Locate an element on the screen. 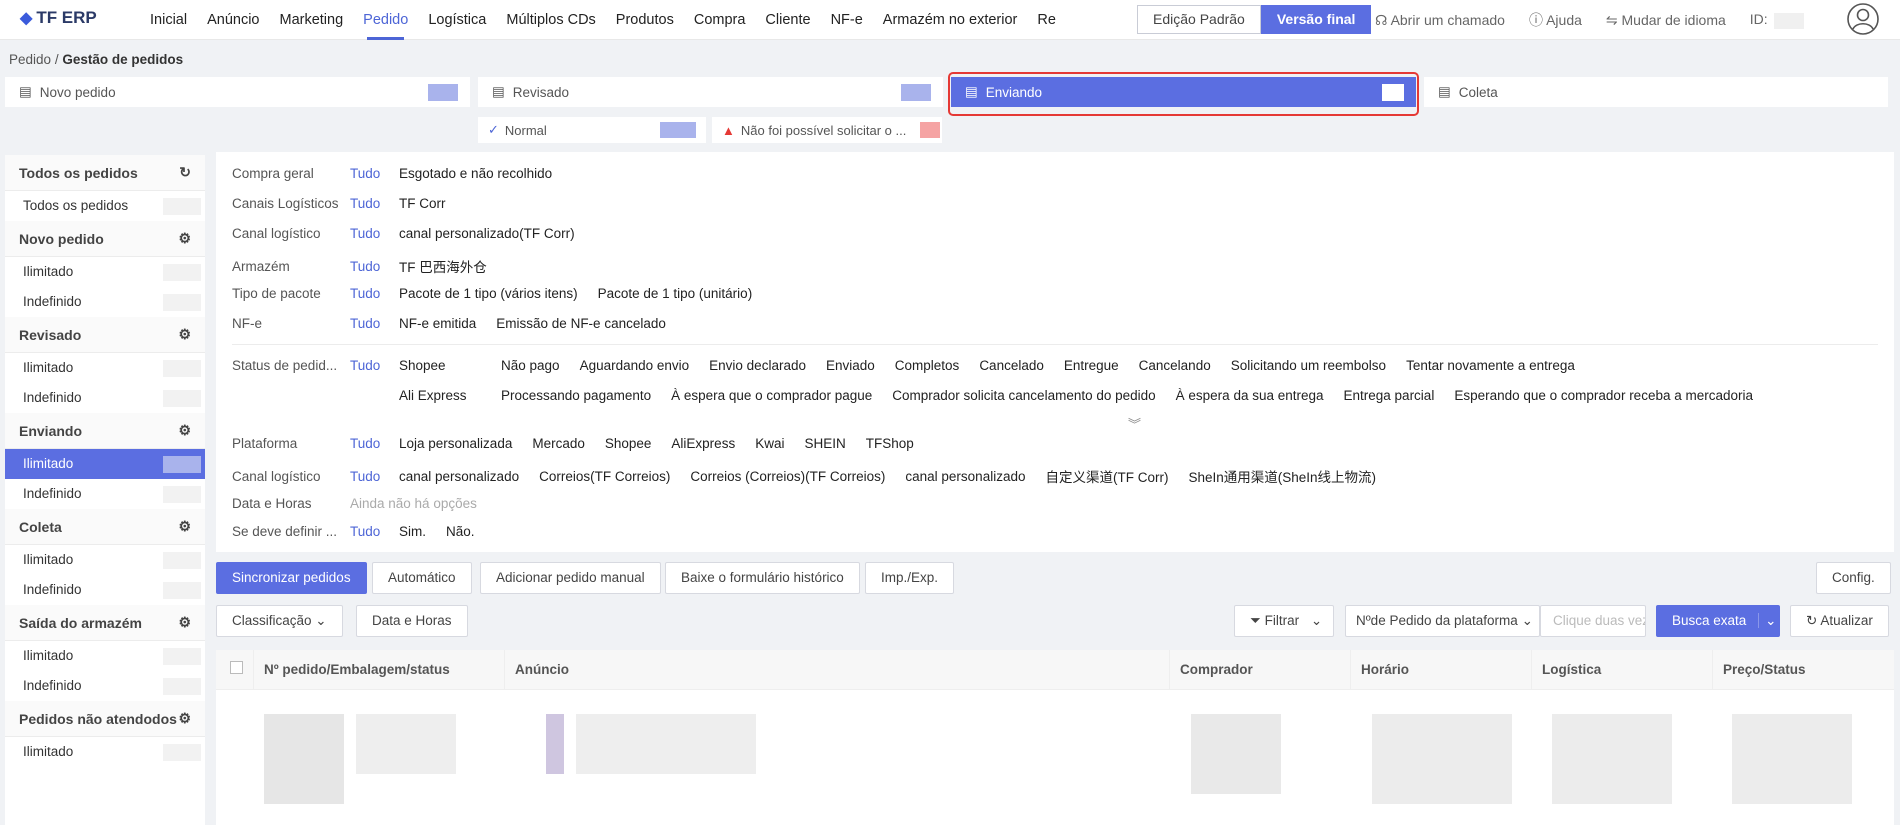 The width and height of the screenshot is (1900, 825). sidebar-group-header: Enviando ⚙ is located at coordinates (105, 431).